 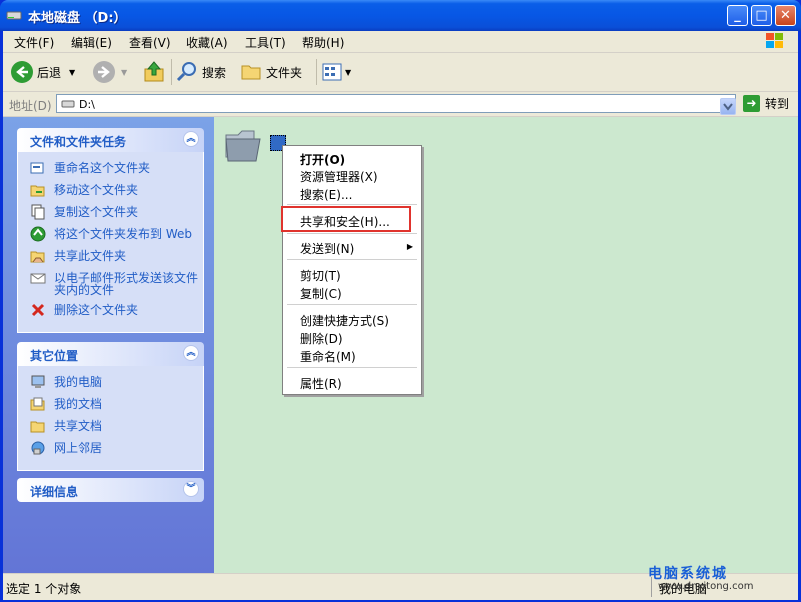 What do you see at coordinates (271, 72) in the screenshot?
I see `folders-button: 文件夹` at bounding box center [271, 72].